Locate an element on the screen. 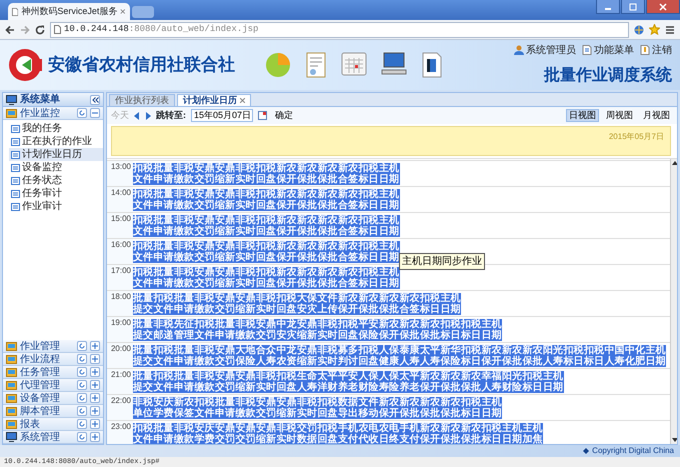 This screenshot has width=680, height=467. event-chip: 幸福人寿 is located at coordinates (492, 382).